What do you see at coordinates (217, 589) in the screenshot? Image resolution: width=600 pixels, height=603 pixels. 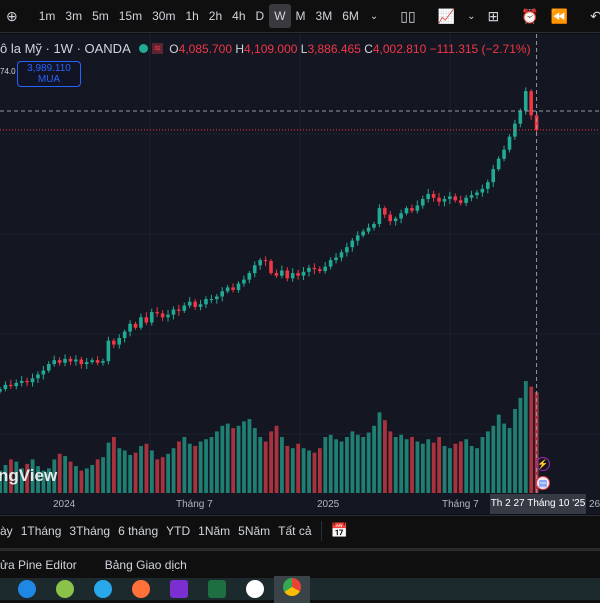 I see `excel-icon` at bounding box center [217, 589].